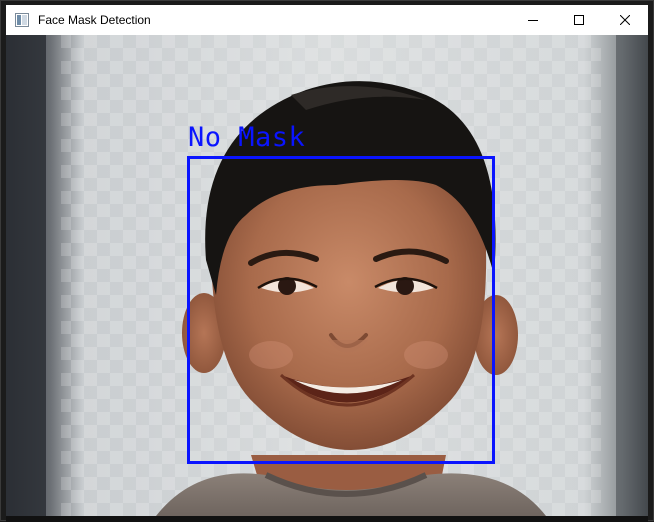 The height and width of the screenshot is (522, 654). I want to click on minimize-icon, so click(533, 20).